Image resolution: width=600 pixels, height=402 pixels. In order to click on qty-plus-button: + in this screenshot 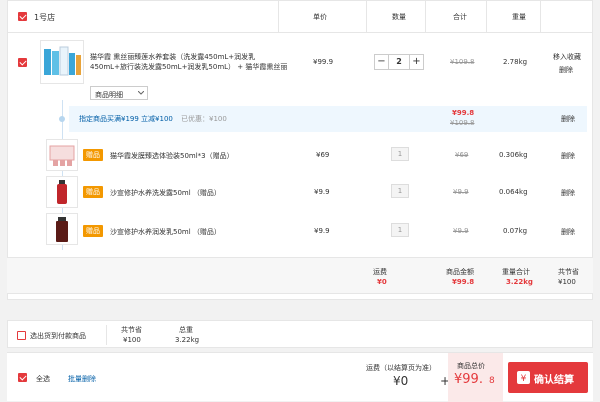, I will do `click(416, 62)`.